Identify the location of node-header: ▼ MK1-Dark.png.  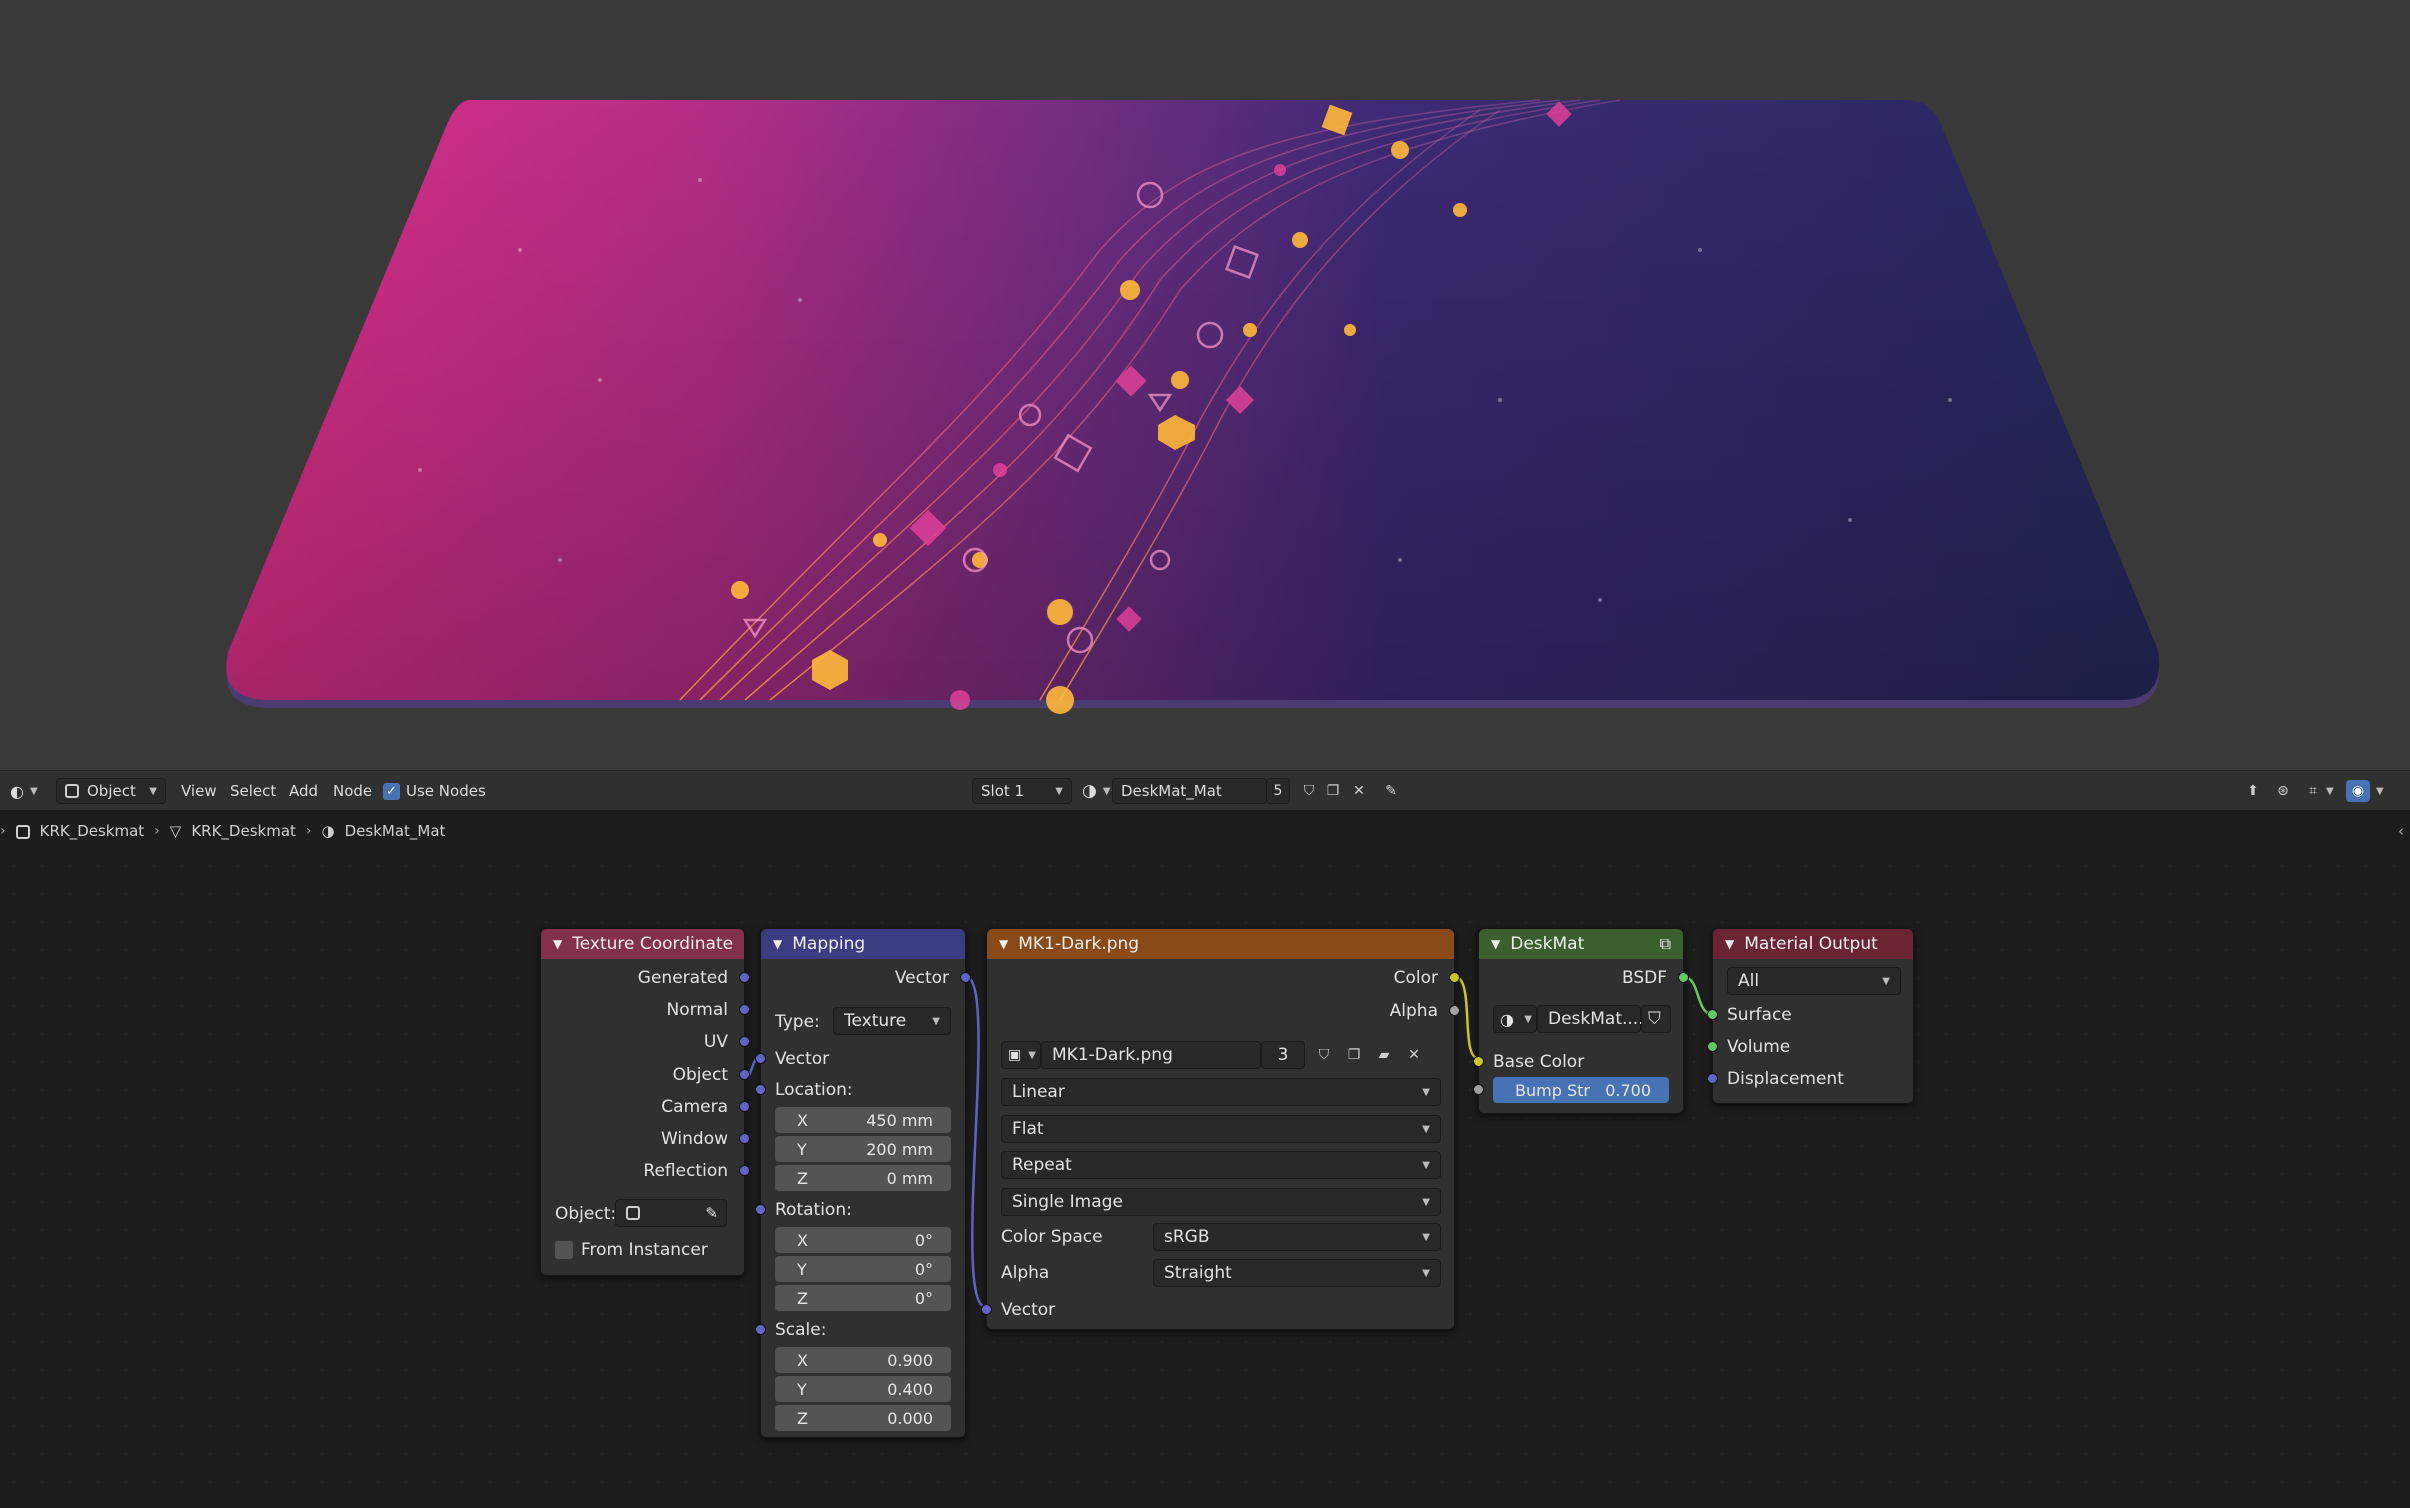
(1220, 944).